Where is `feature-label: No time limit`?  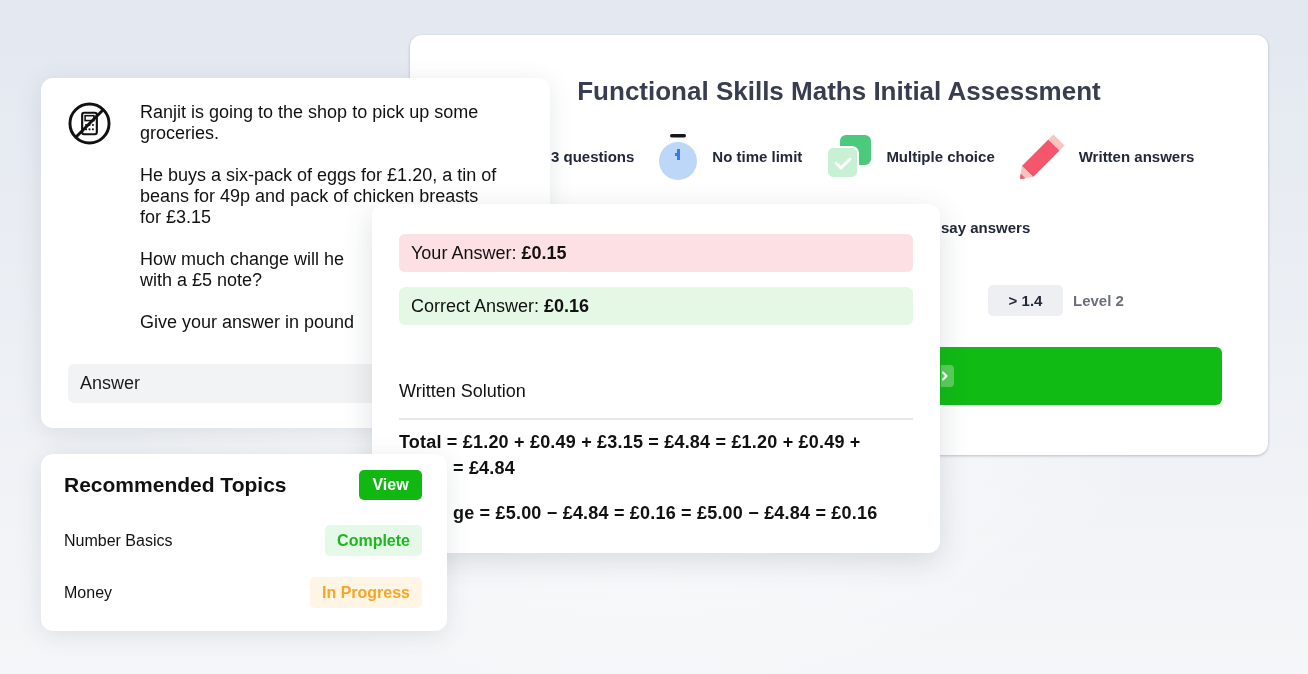
feature-label: No time limit is located at coordinates (757, 157).